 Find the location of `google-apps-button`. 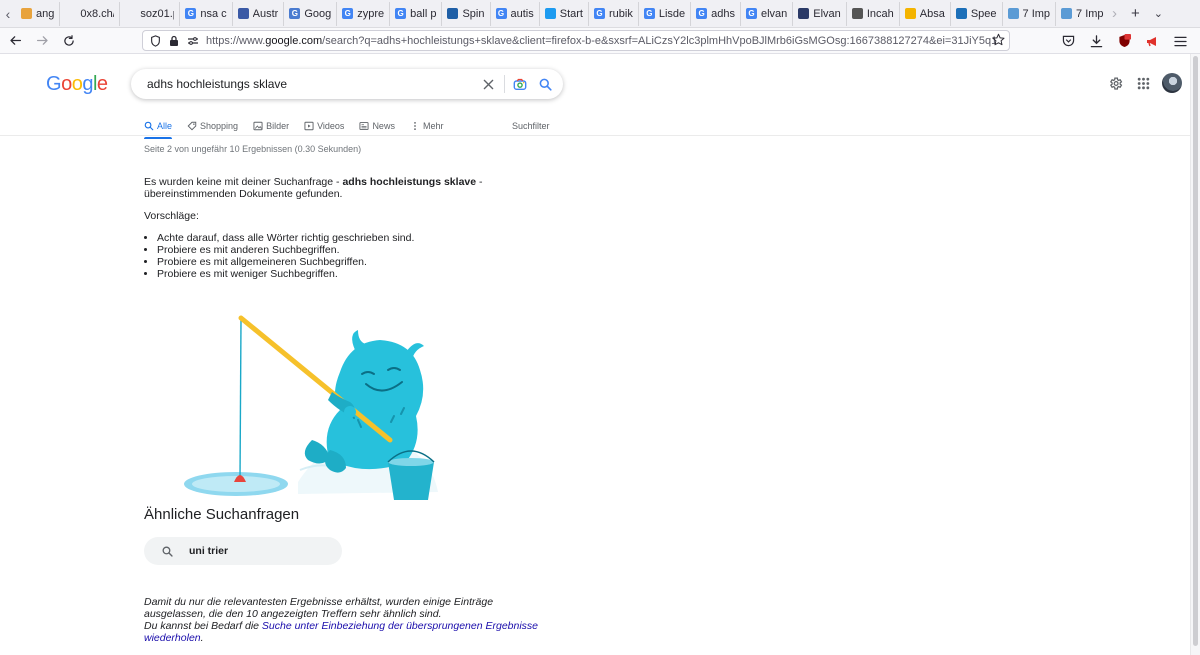

google-apps-button is located at coordinates (1143, 83).